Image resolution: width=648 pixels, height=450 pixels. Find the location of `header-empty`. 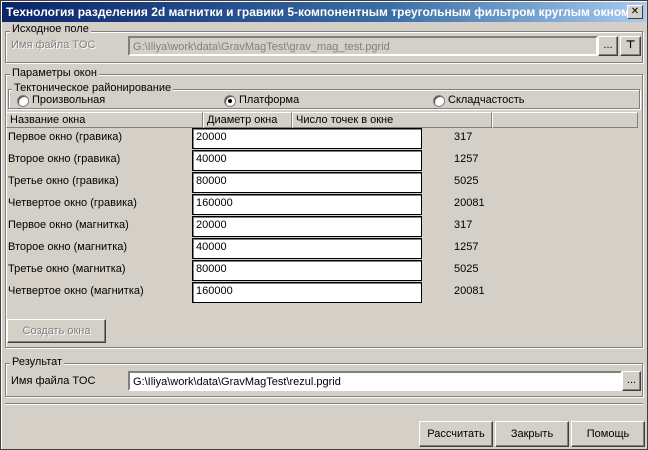

header-empty is located at coordinates (565, 120).